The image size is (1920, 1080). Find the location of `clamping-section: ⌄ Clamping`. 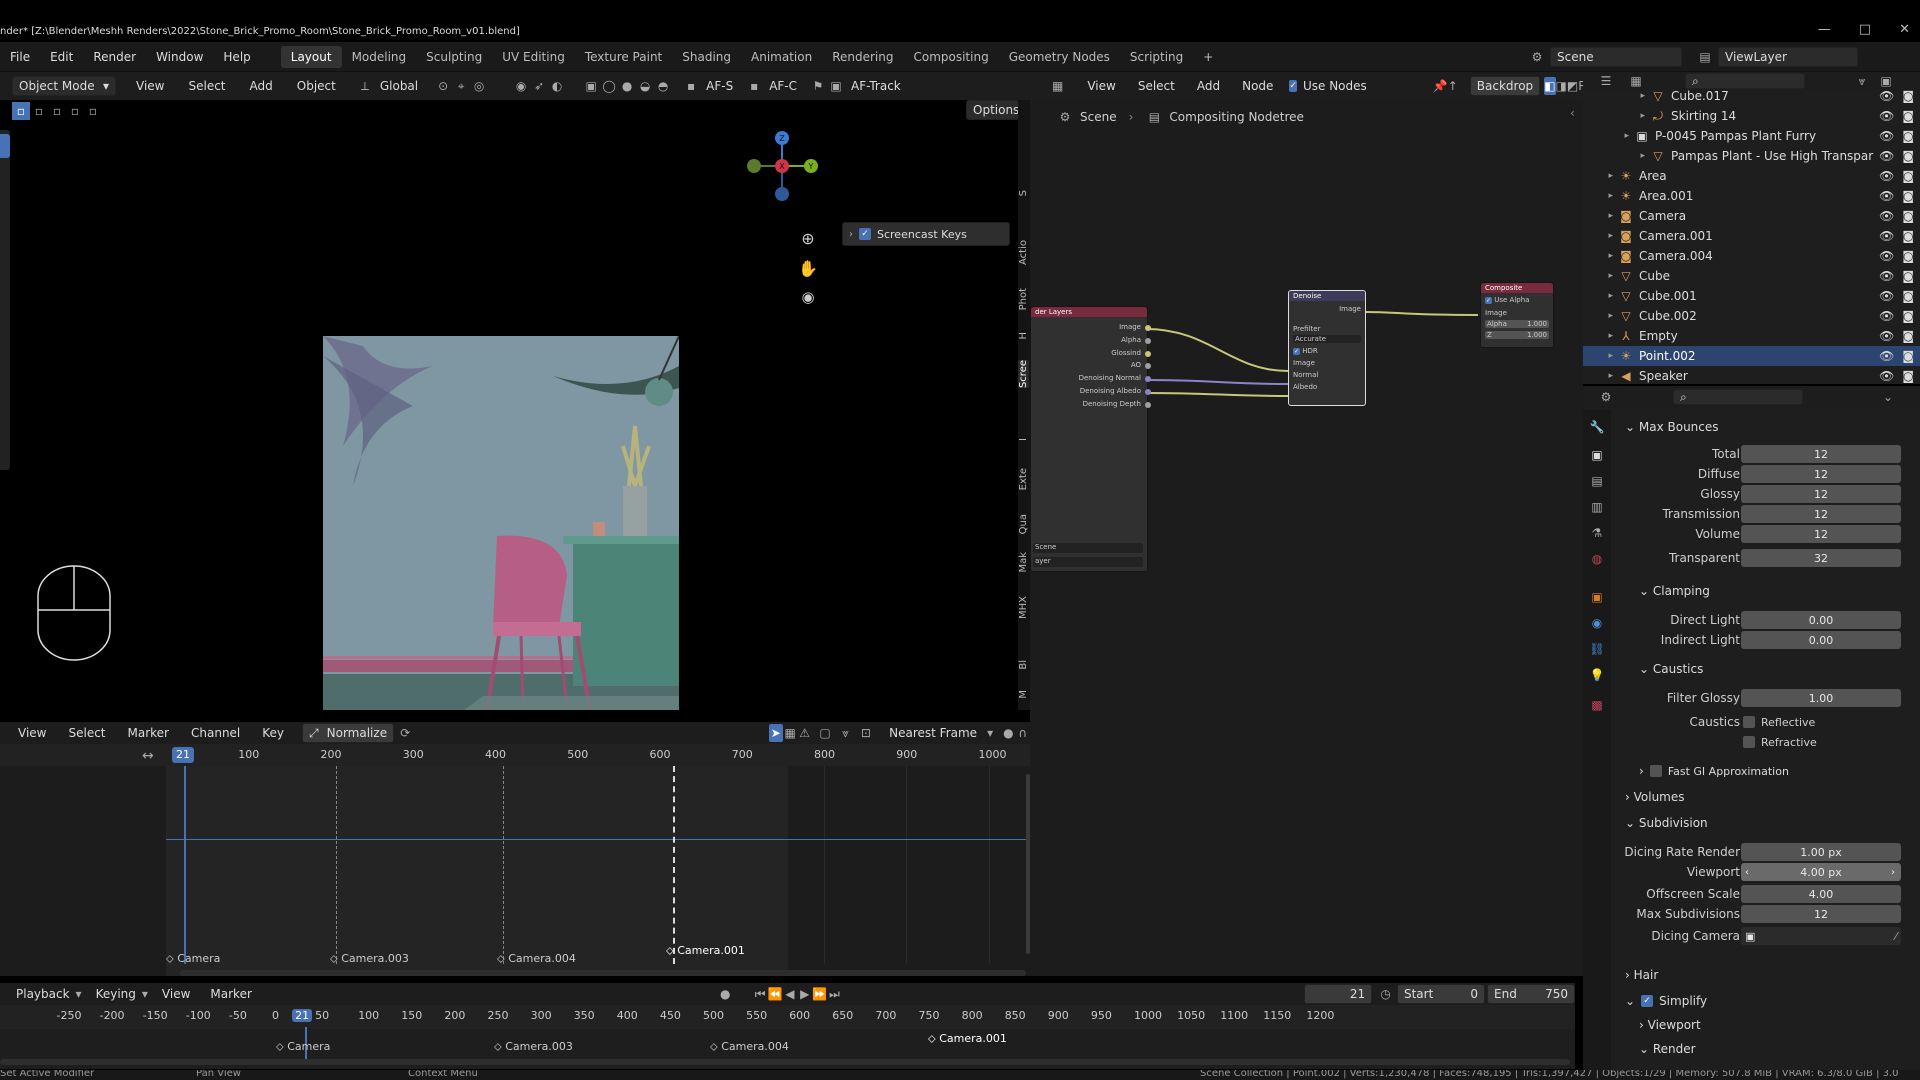

clamping-section: ⌄ Clamping is located at coordinates (1674, 591).